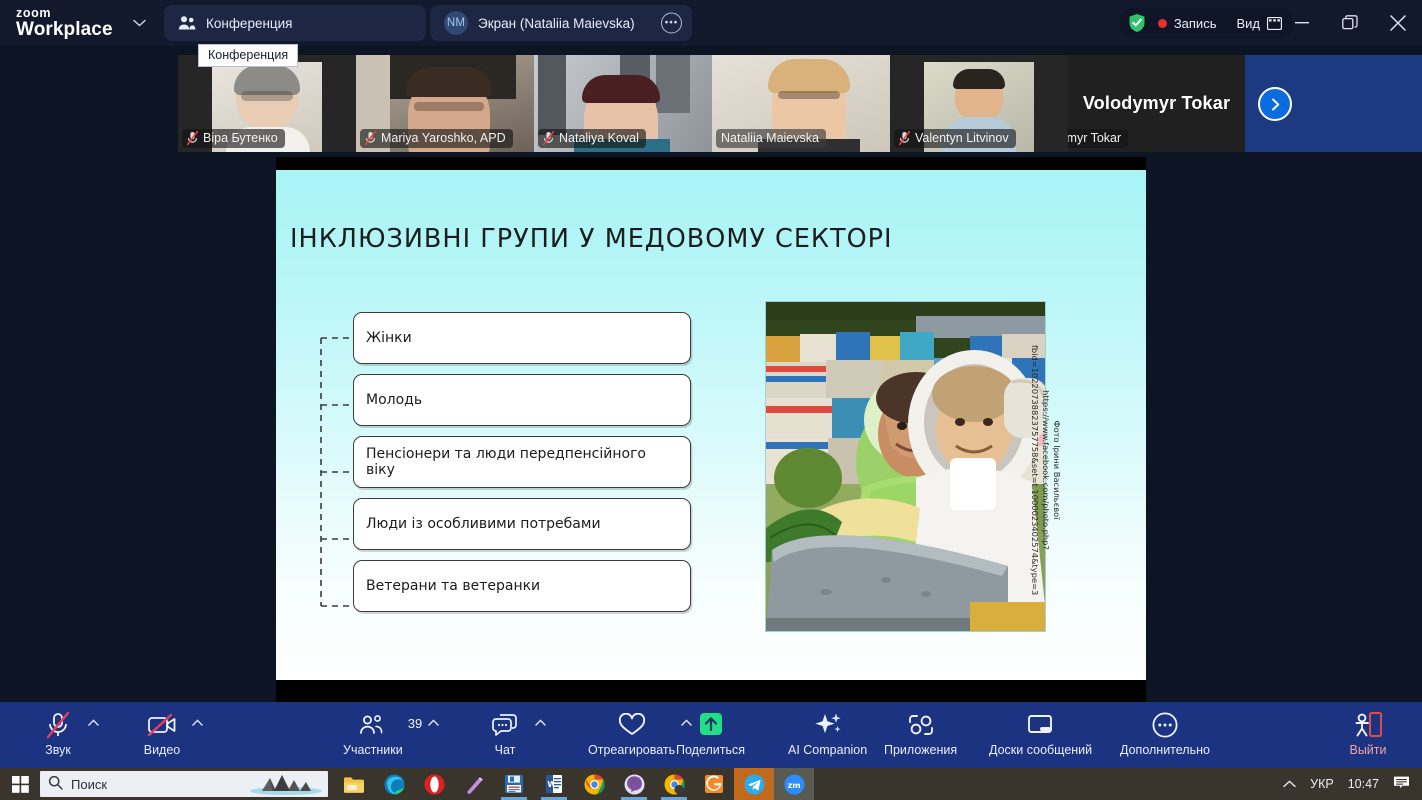  What do you see at coordinates (93, 723) in the screenshot?
I see `audio-options-chevron-up-icon` at bounding box center [93, 723].